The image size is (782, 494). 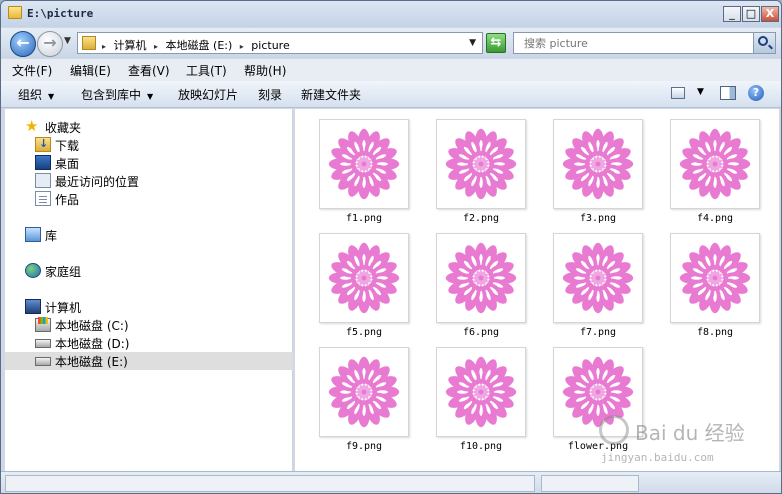 I want to click on help-icon: ?, so click(x=756, y=93).